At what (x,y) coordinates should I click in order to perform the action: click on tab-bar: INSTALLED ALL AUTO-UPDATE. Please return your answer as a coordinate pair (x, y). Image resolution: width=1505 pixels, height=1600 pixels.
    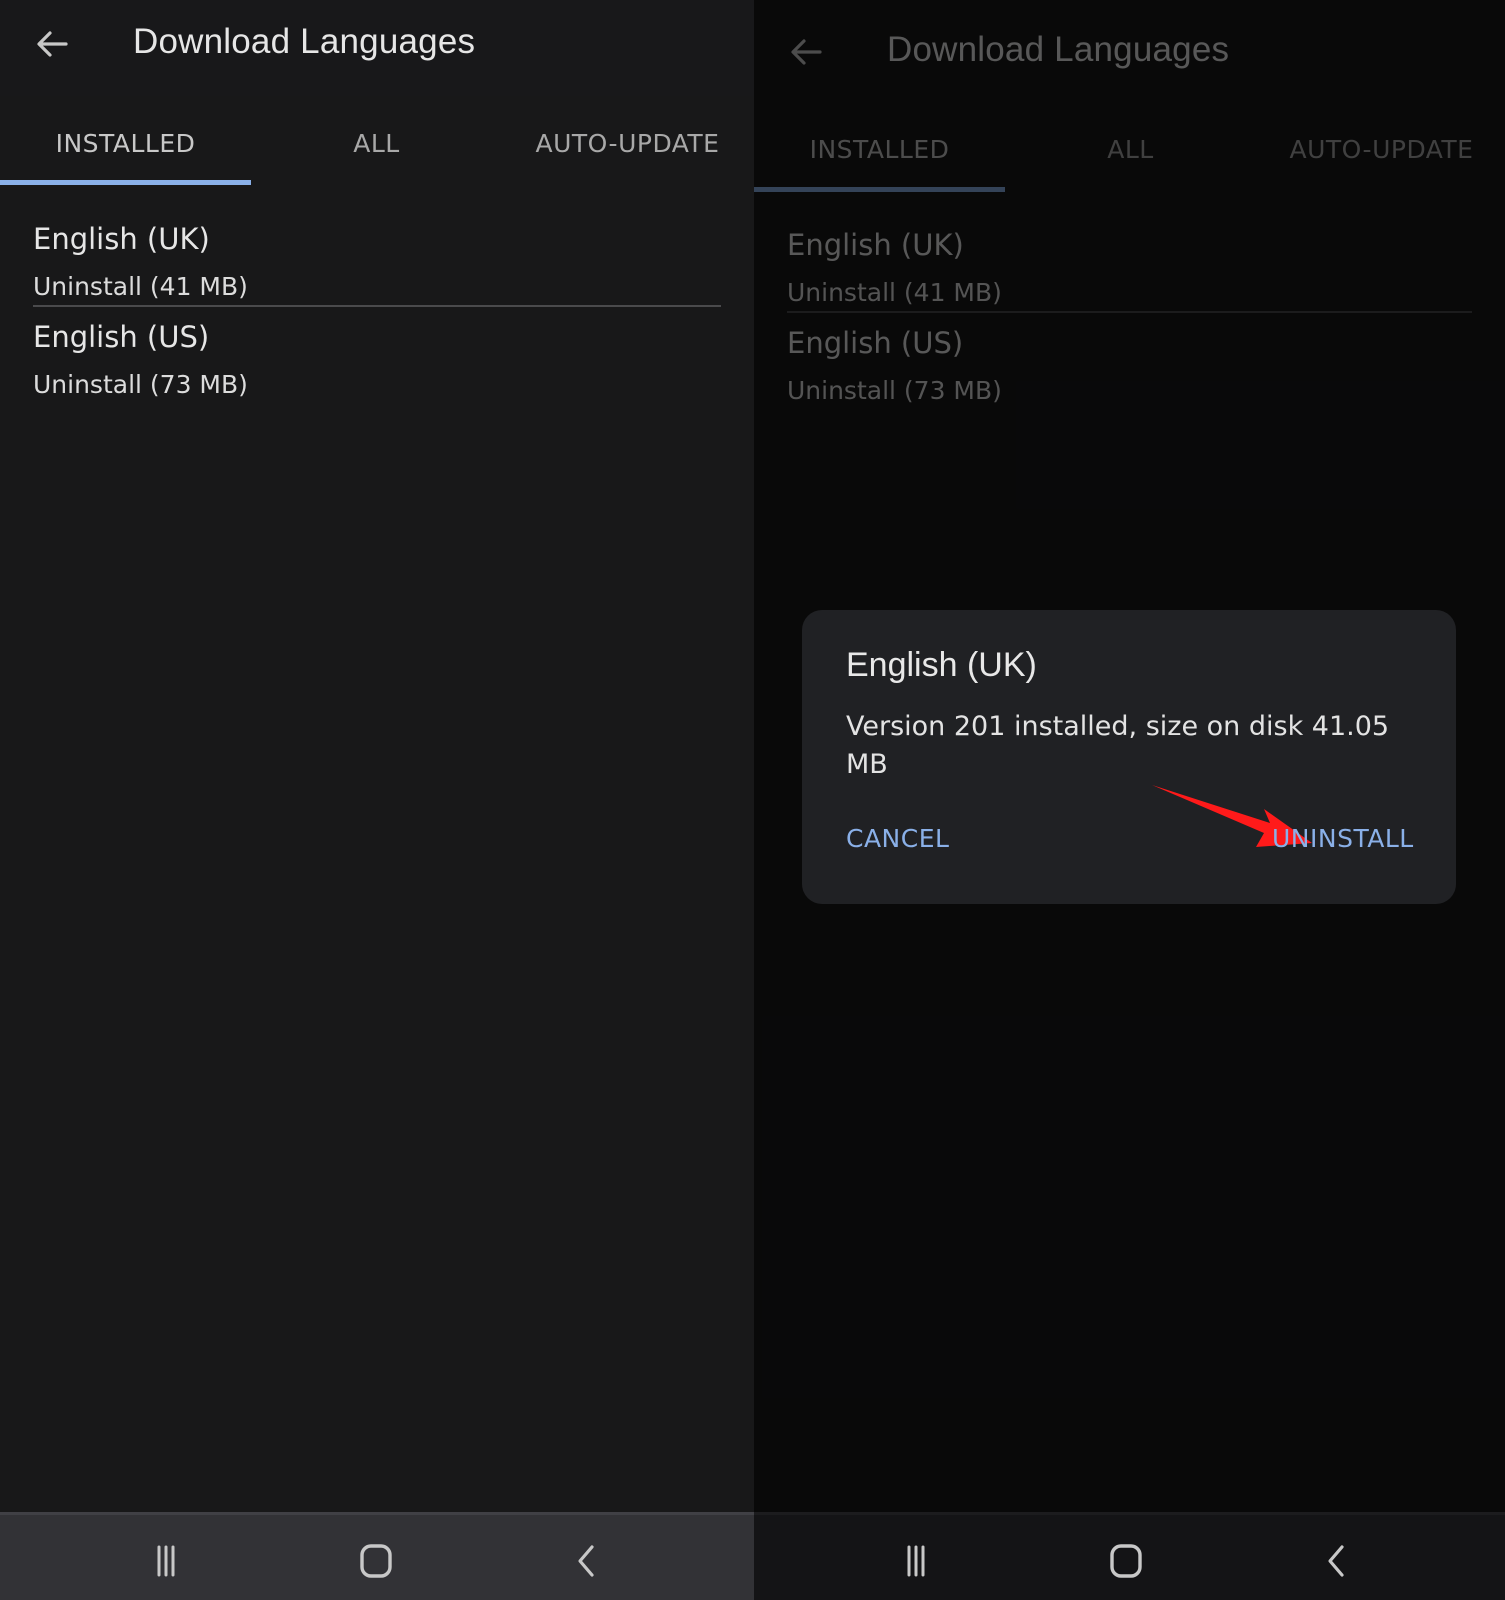
    Looking at the image, I should click on (377, 143).